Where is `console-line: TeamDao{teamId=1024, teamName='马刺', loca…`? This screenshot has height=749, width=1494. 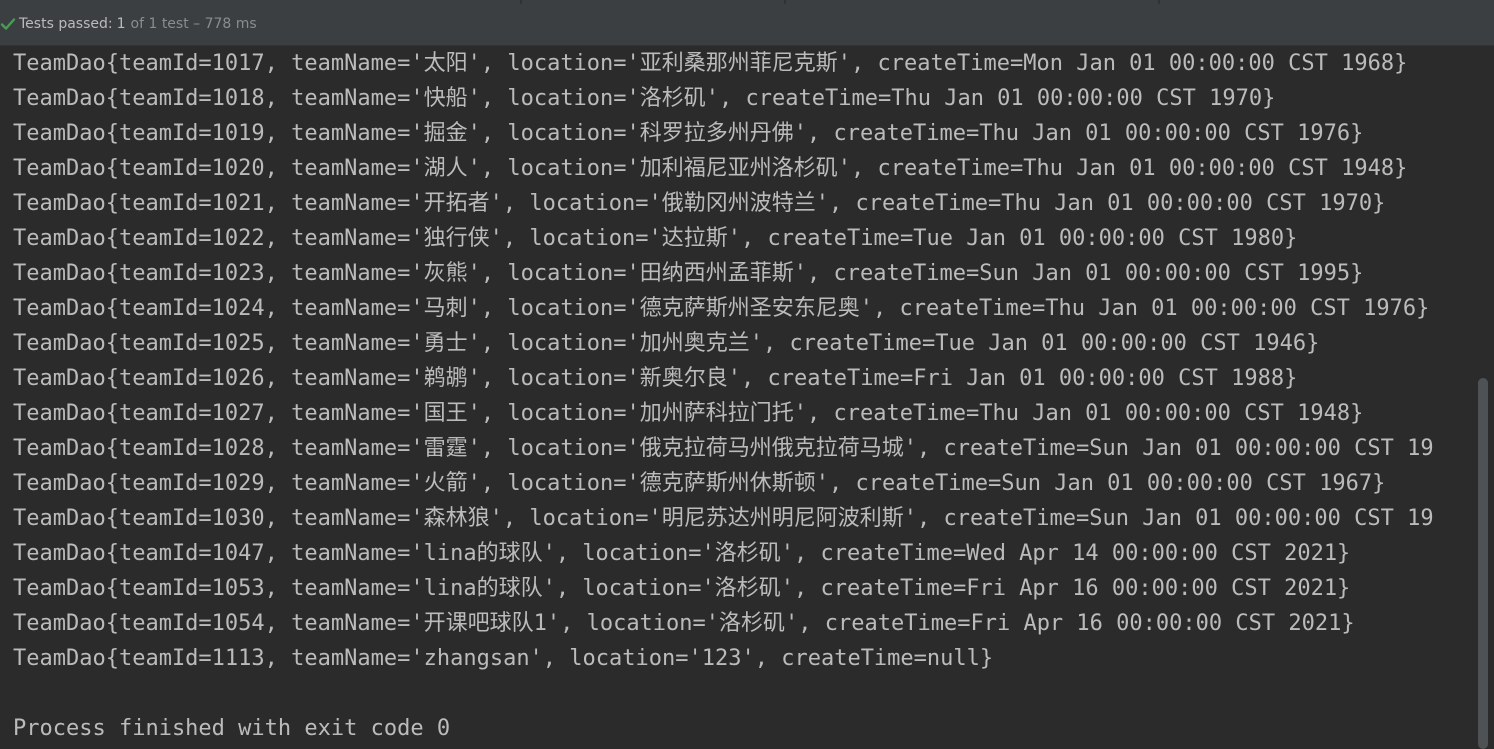 console-line: TeamDao{teamId=1024, teamName='马刺', loca… is located at coordinates (721, 308).